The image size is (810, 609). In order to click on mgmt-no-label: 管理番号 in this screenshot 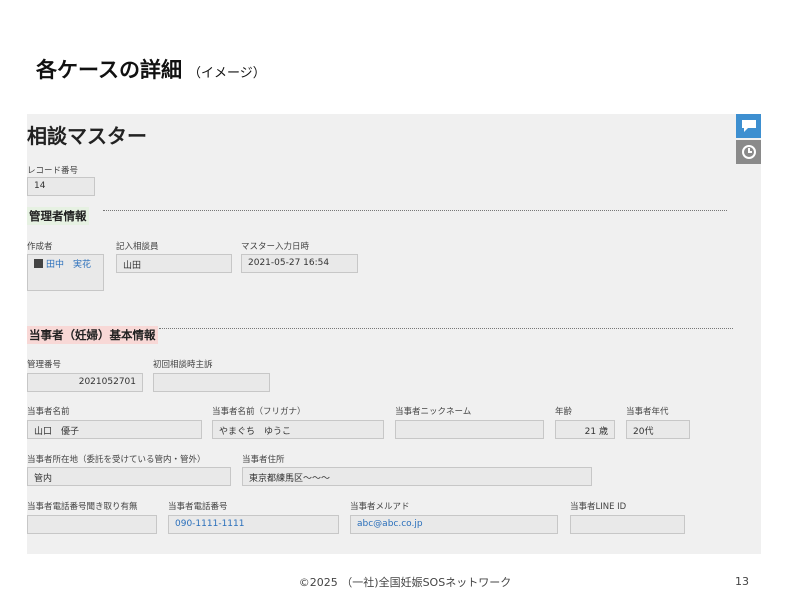, I will do `click(44, 365)`.